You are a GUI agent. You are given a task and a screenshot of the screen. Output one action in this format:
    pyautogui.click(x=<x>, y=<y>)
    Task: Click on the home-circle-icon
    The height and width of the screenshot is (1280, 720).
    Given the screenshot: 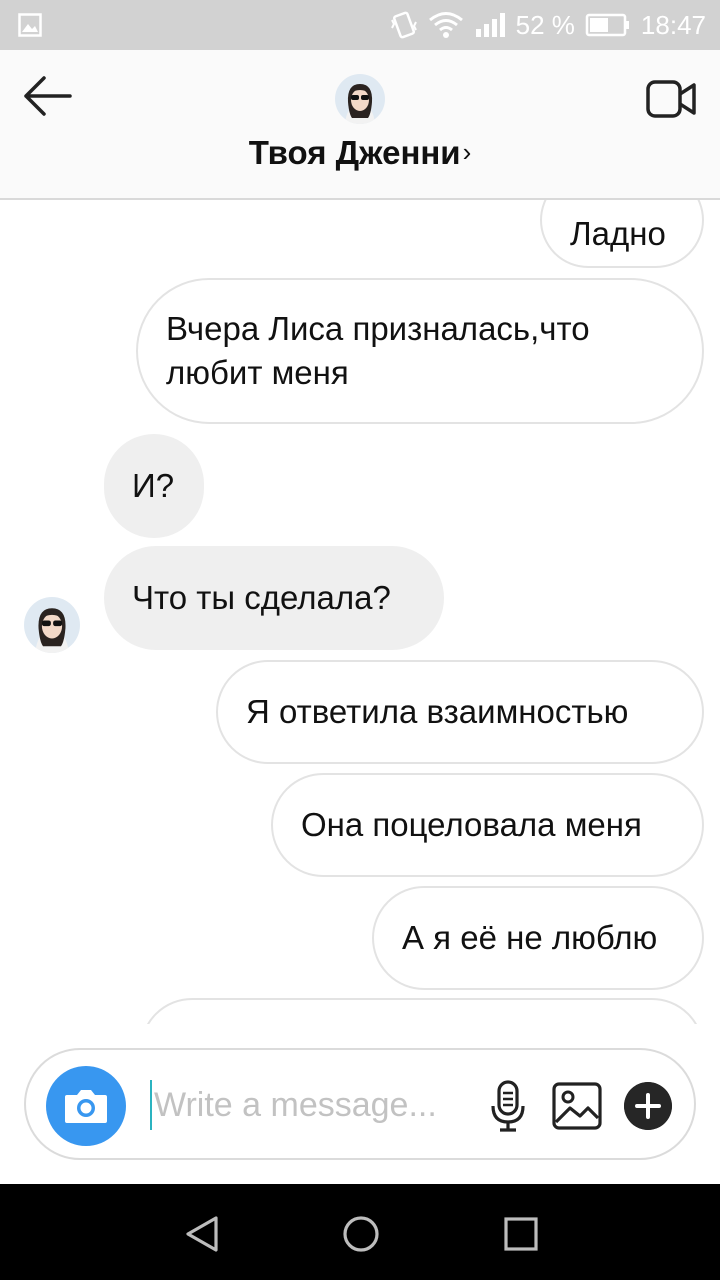 What is the action you would take?
    pyautogui.click(x=361, y=1234)
    